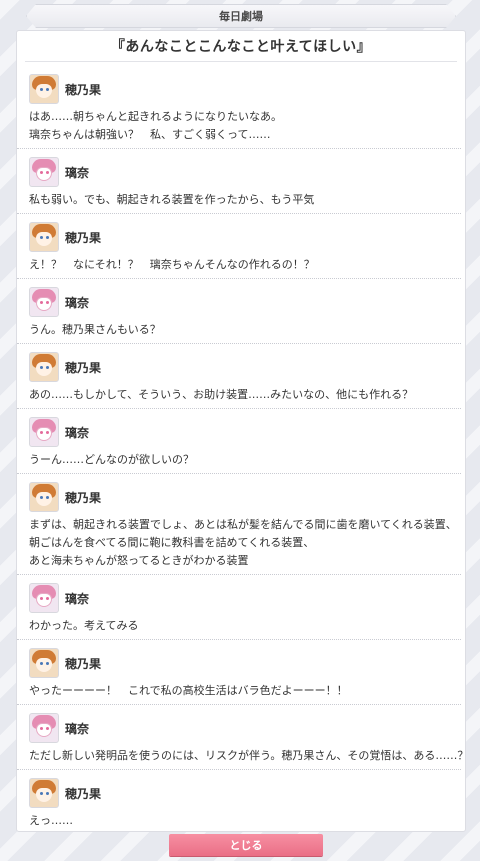 The height and width of the screenshot is (861, 480). What do you see at coordinates (221, 394) in the screenshot?
I see `dialogue-line: あの……もしかして、そういう、お助け装置……みたいなの、他にも作れる？` at bounding box center [221, 394].